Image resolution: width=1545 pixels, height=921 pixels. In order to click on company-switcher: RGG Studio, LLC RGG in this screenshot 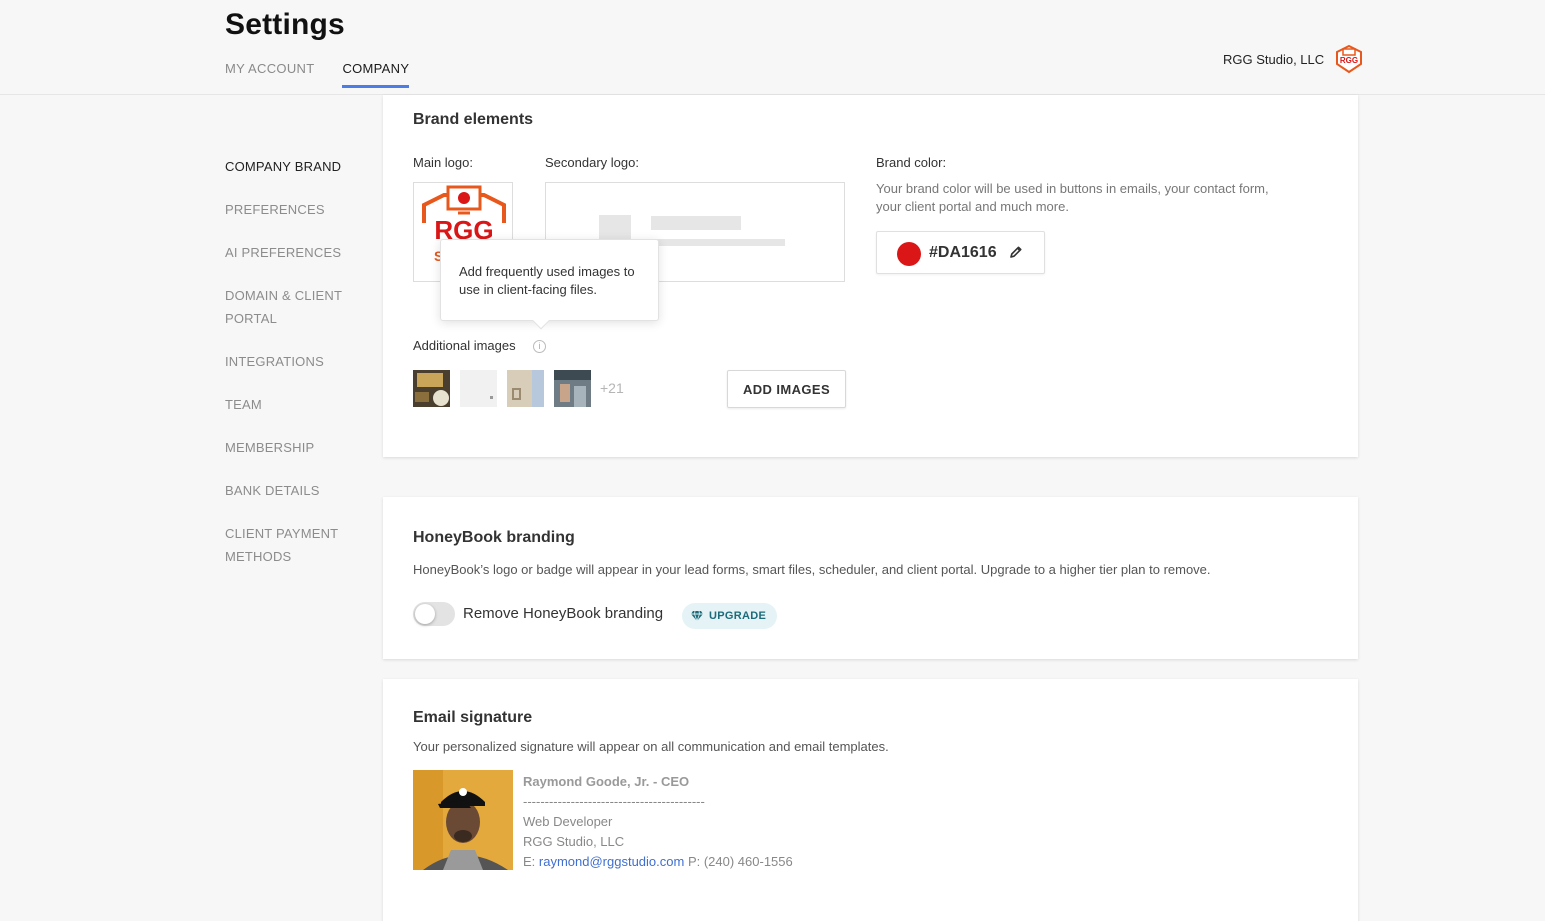, I will do `click(1293, 59)`.